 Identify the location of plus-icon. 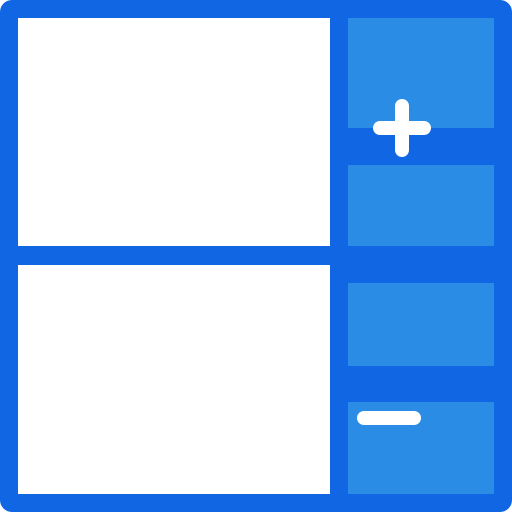
(402, 128).